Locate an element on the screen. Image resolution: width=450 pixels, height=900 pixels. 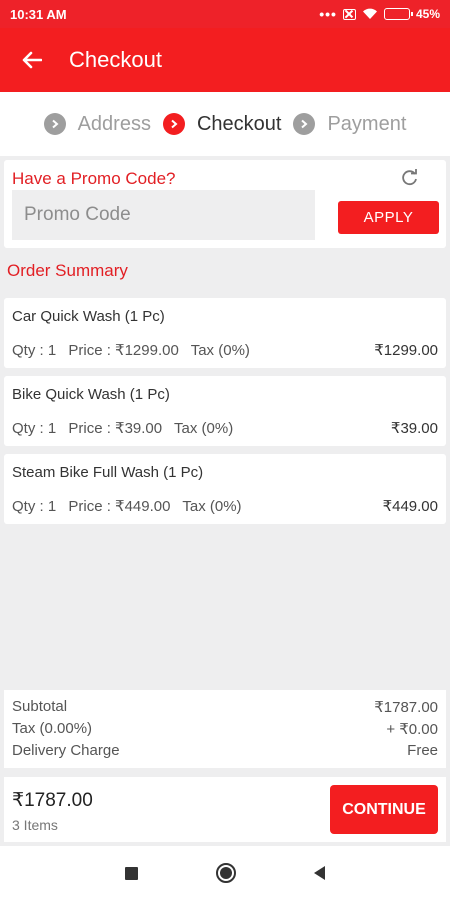
promo-card: Have a Promo Code? APPLY is located at coordinates (225, 204).